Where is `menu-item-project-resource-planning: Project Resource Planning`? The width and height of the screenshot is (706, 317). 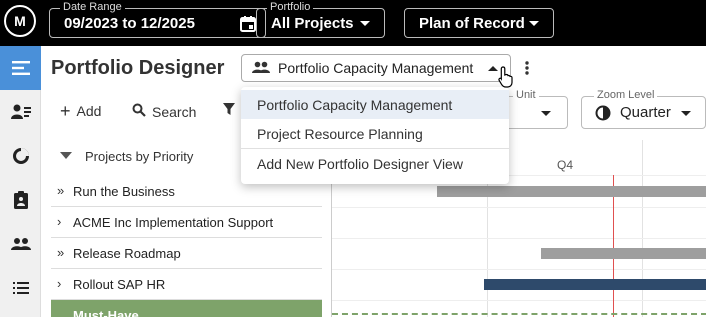
menu-item-project-resource-planning: Project Resource Planning is located at coordinates (375, 133).